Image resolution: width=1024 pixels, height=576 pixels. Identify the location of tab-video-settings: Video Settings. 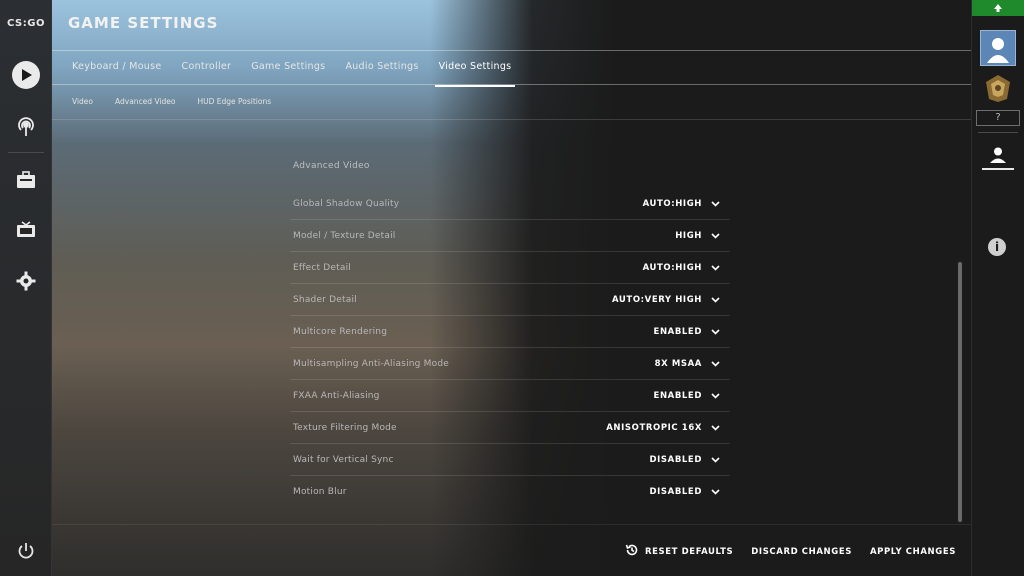
(475, 74).